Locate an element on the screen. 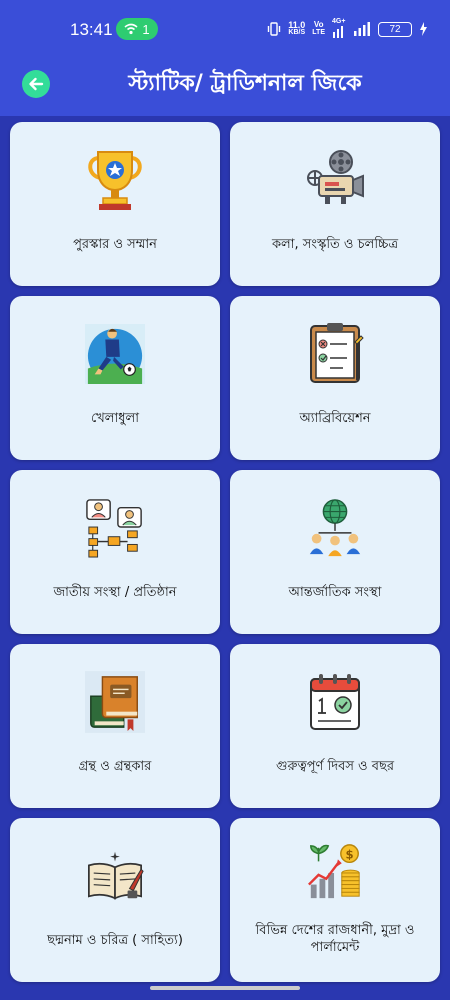 The height and width of the screenshot is (1000, 450). category-card-books-authors: গ্রন্থ ও গ্রন্থকার is located at coordinates (115, 726).